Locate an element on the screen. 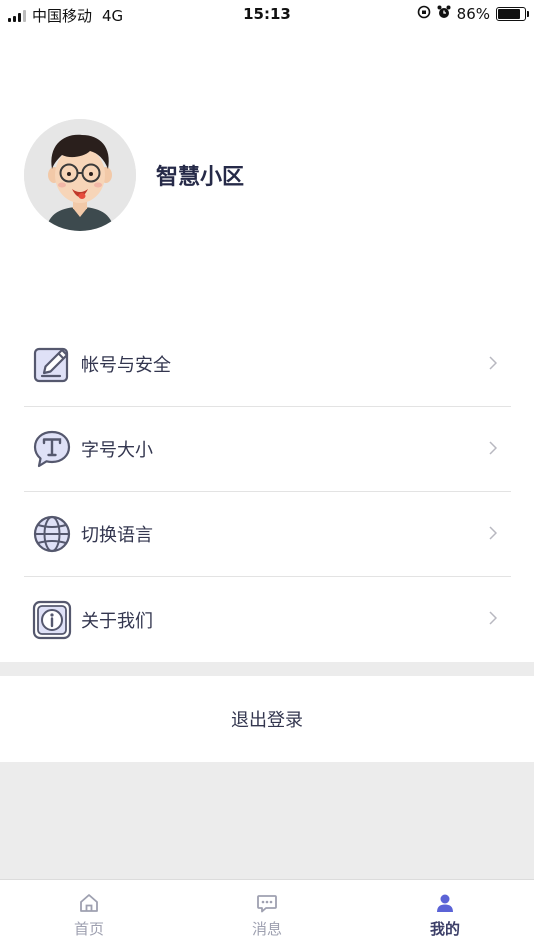 This screenshot has height=950, width=534. menu-item-account-security: 帐号与安全 is located at coordinates (267, 364).